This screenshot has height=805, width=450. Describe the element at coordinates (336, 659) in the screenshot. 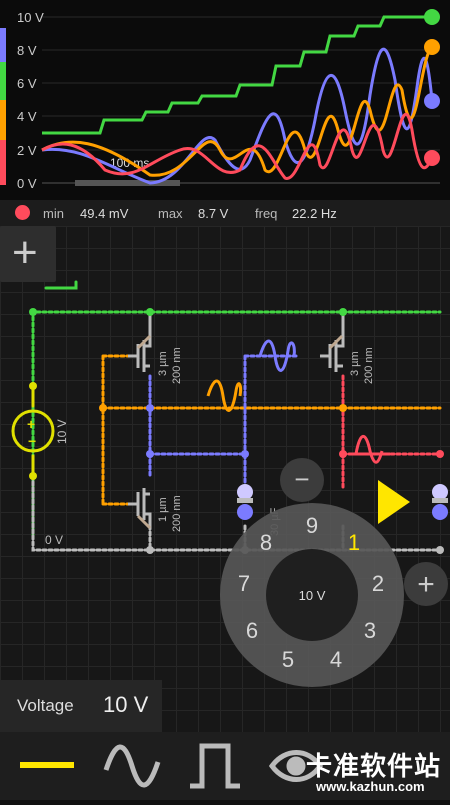

I see `dial-digit-4: 4` at that location.